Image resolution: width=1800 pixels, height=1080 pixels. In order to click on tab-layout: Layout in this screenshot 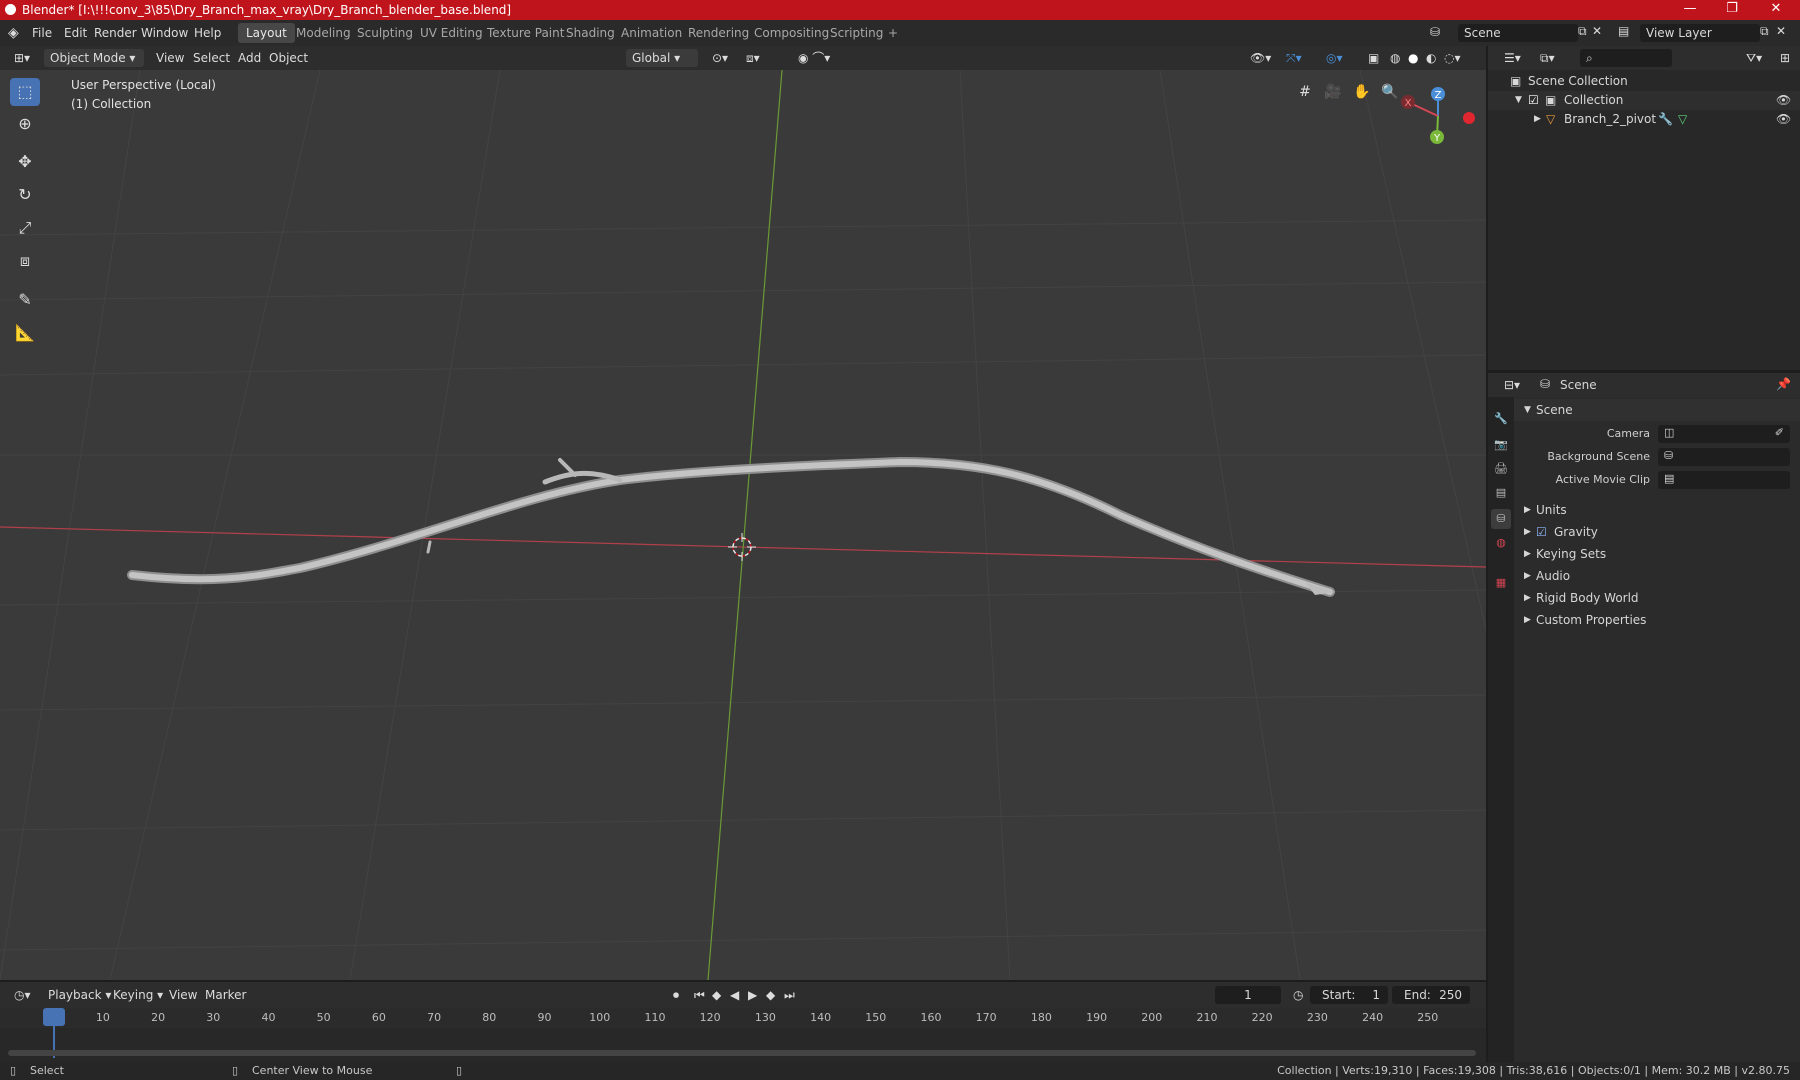, I will do `click(266, 33)`.